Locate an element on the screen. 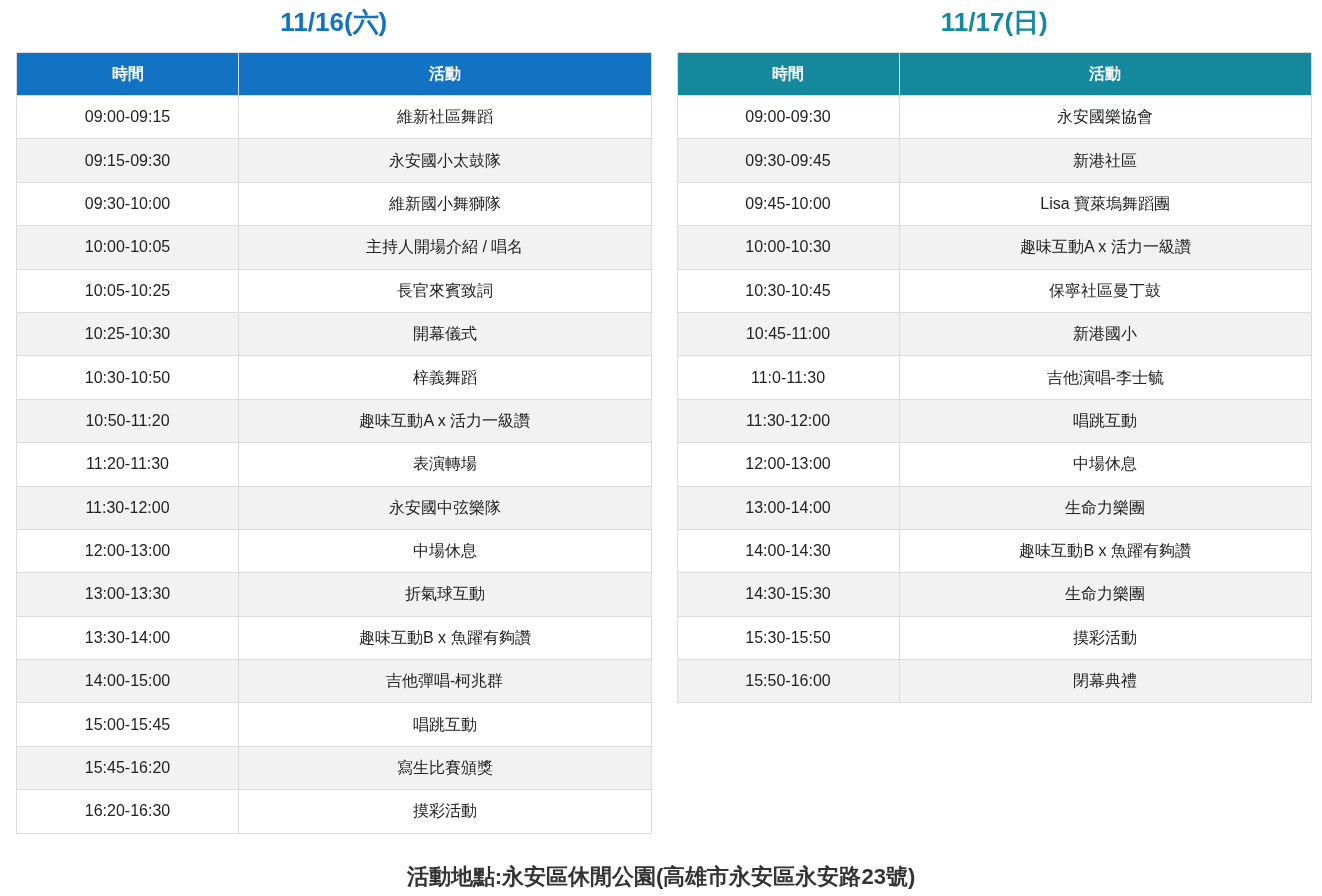 This screenshot has height=896, width=1322. table-cell: 主持人開場介紹 / 唱名 is located at coordinates (444, 247).